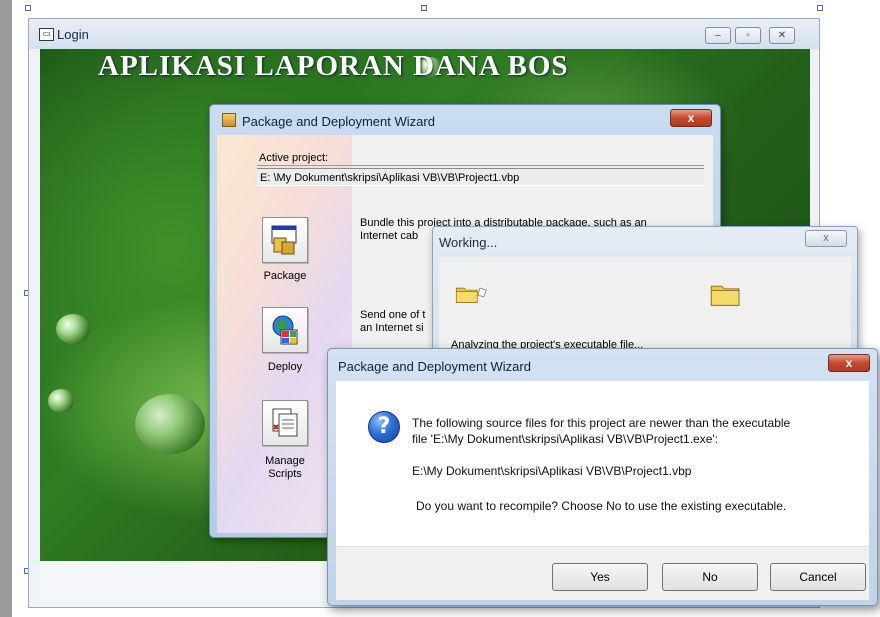  Describe the element at coordinates (424, 34) in the screenshot. I see `login-title-bar: ▭ Login – ▫ ✕` at that location.